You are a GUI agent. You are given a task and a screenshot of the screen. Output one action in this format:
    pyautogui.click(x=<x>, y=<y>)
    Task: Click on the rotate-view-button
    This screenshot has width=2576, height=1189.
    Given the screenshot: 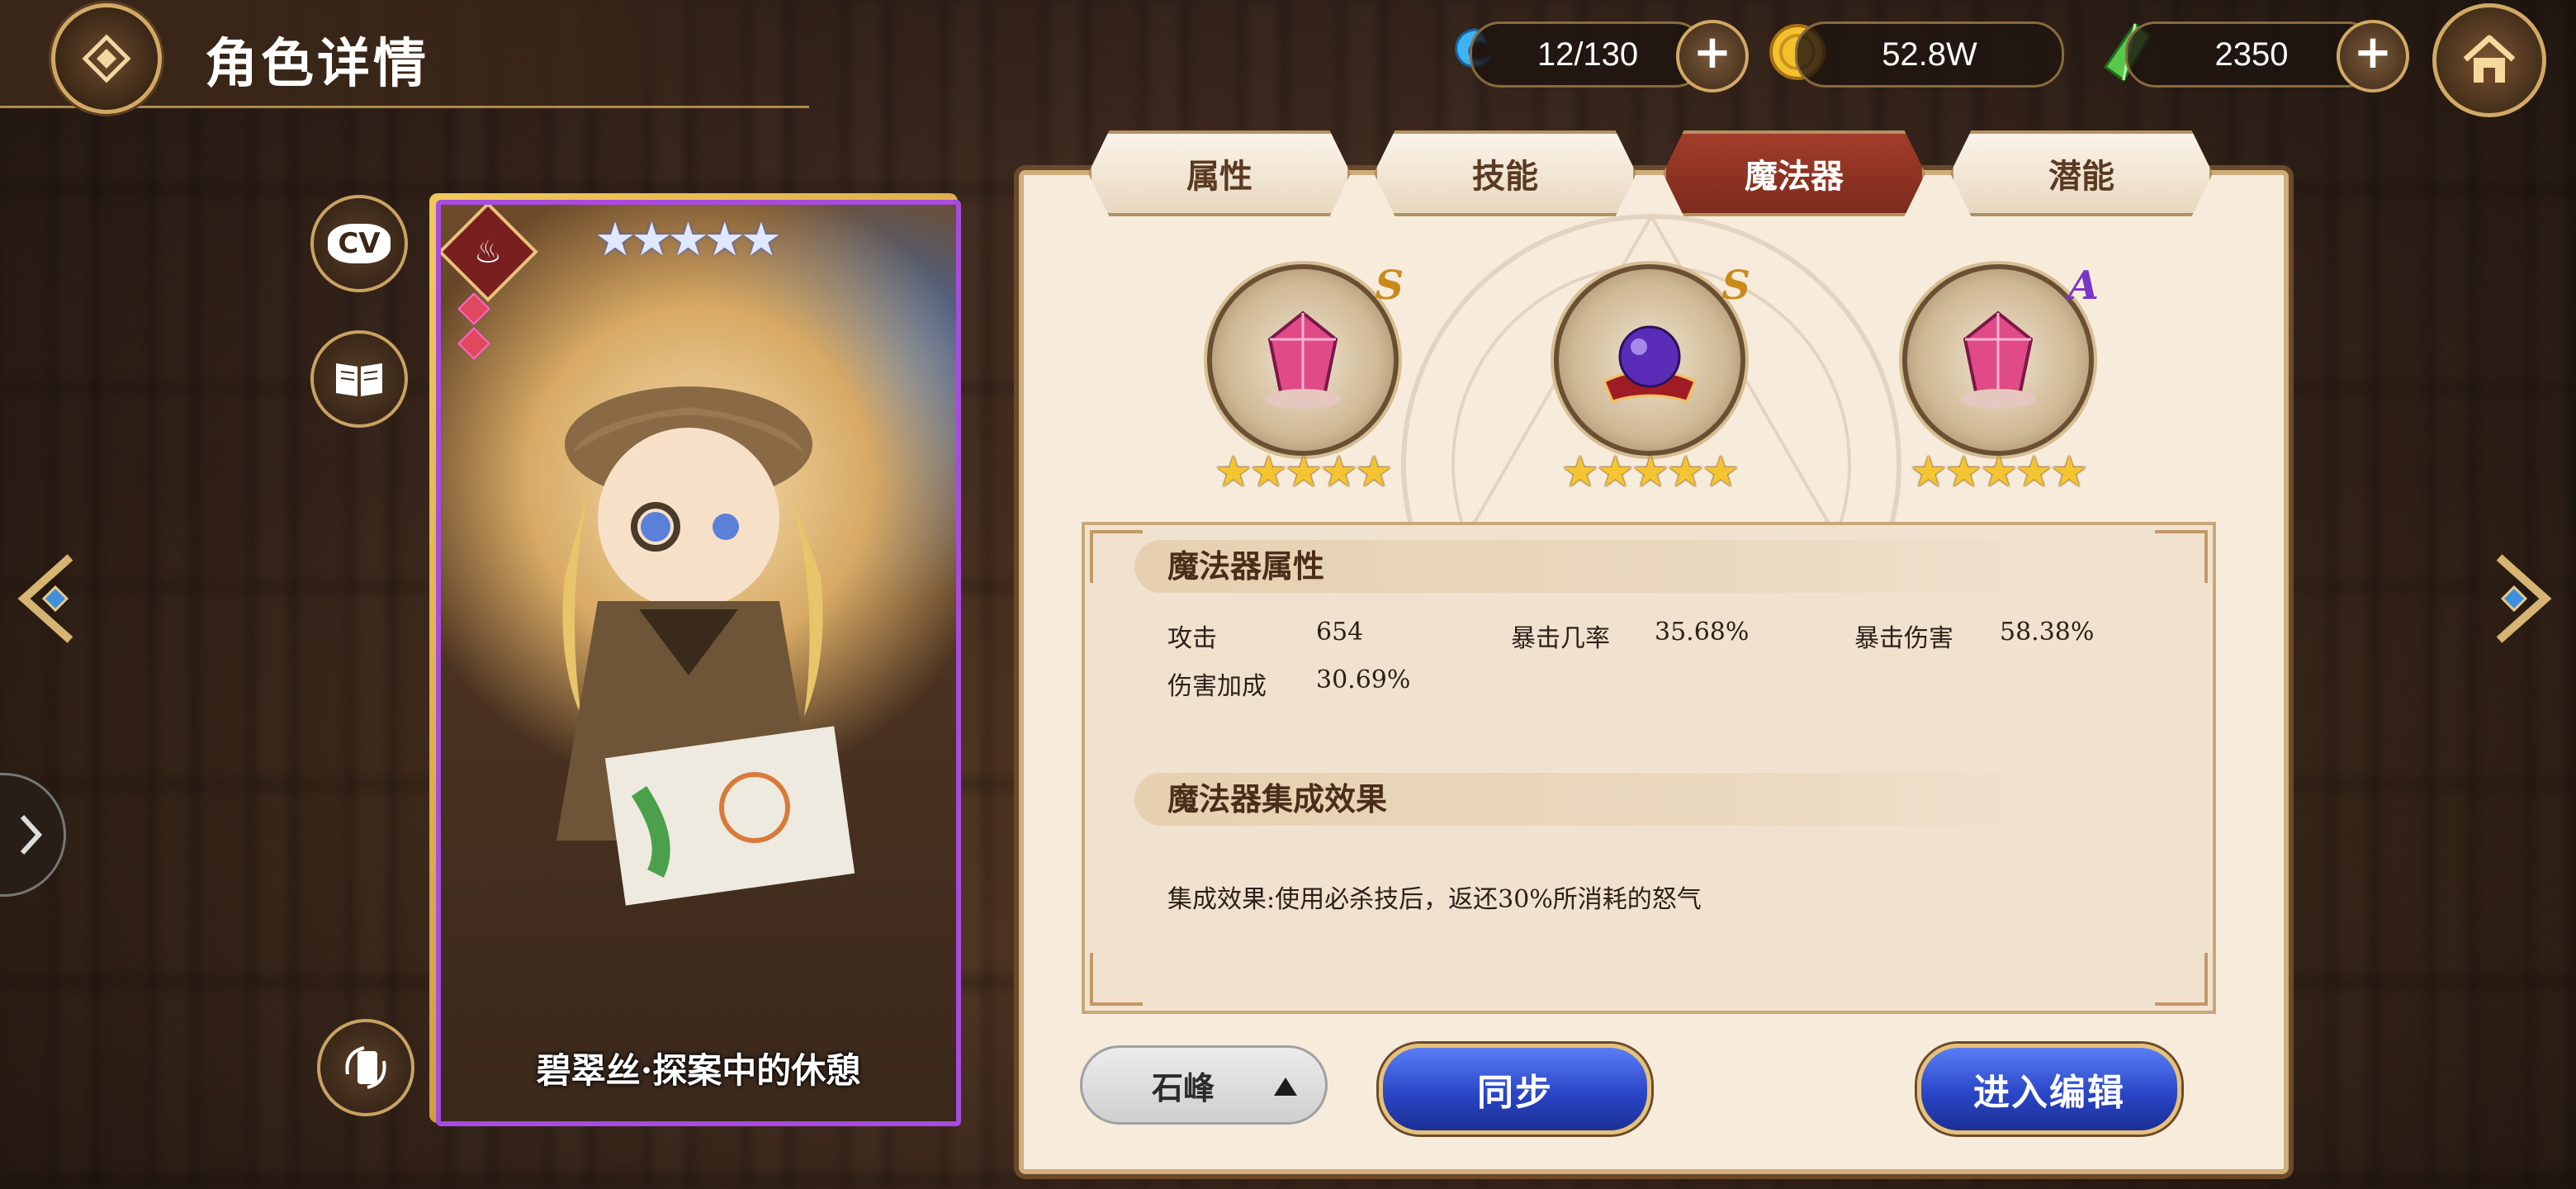 What is the action you would take?
    pyautogui.click(x=365, y=1067)
    